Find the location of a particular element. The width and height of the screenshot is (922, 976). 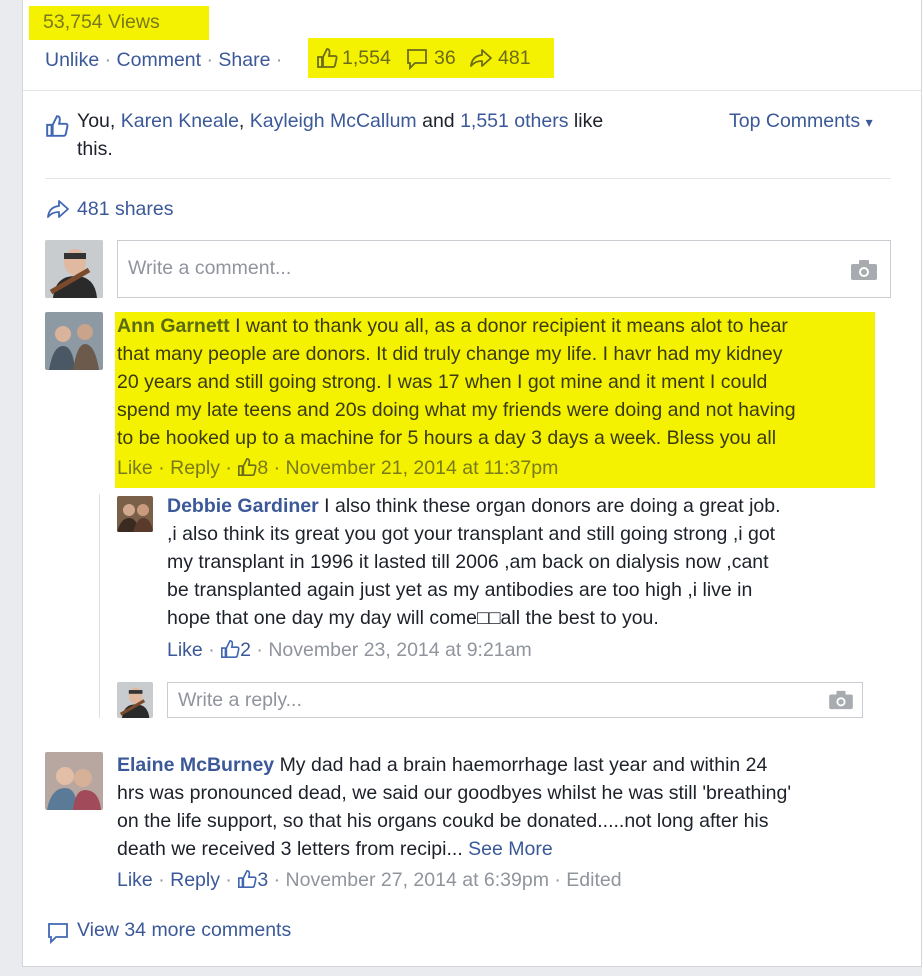

reply-timestamp: November 23, 2014 at 9:21am is located at coordinates (399, 650).